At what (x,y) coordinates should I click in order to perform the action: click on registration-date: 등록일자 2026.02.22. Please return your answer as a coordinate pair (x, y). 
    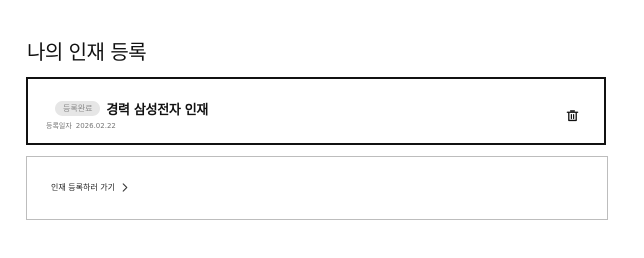
    Looking at the image, I should click on (81, 126).